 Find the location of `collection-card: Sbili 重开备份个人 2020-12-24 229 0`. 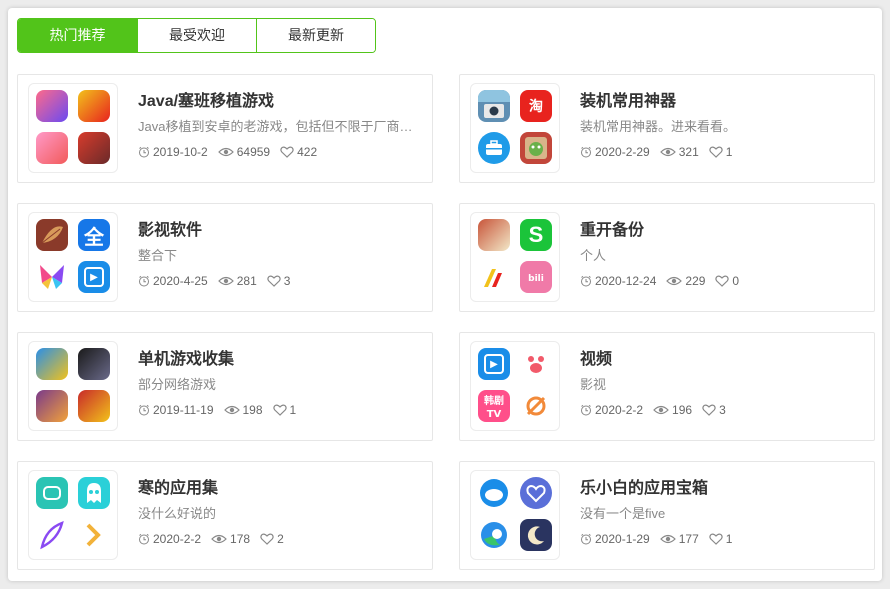

collection-card: Sbili 重开备份个人 2020-12-24 229 0 is located at coordinates (667, 257).